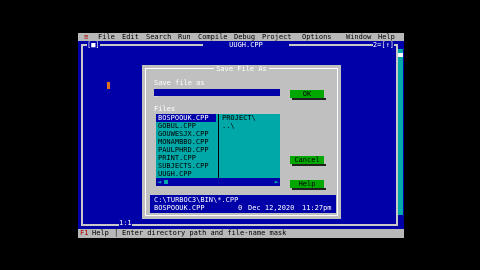 This screenshot has width=480, height=270. I want to click on list-item: MONAMBBO.CPP, so click(187, 142).